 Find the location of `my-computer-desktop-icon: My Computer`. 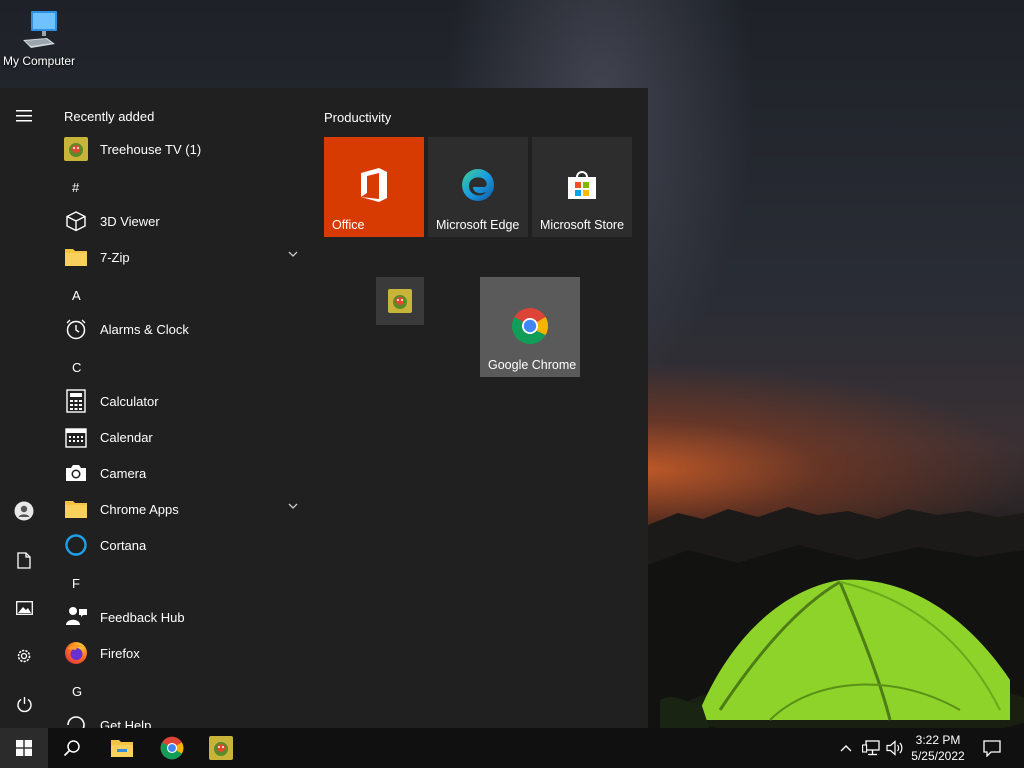

my-computer-desktop-icon: My Computer is located at coordinates (39, 38).